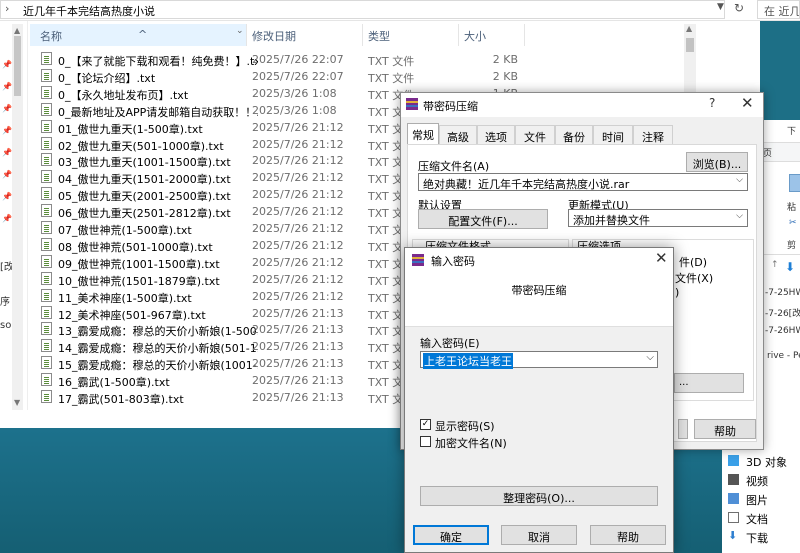 This screenshot has height=553, width=800. Describe the element at coordinates (89, 11) in the screenshot. I see `address-path: 近几年千本完结高热度小说` at that location.